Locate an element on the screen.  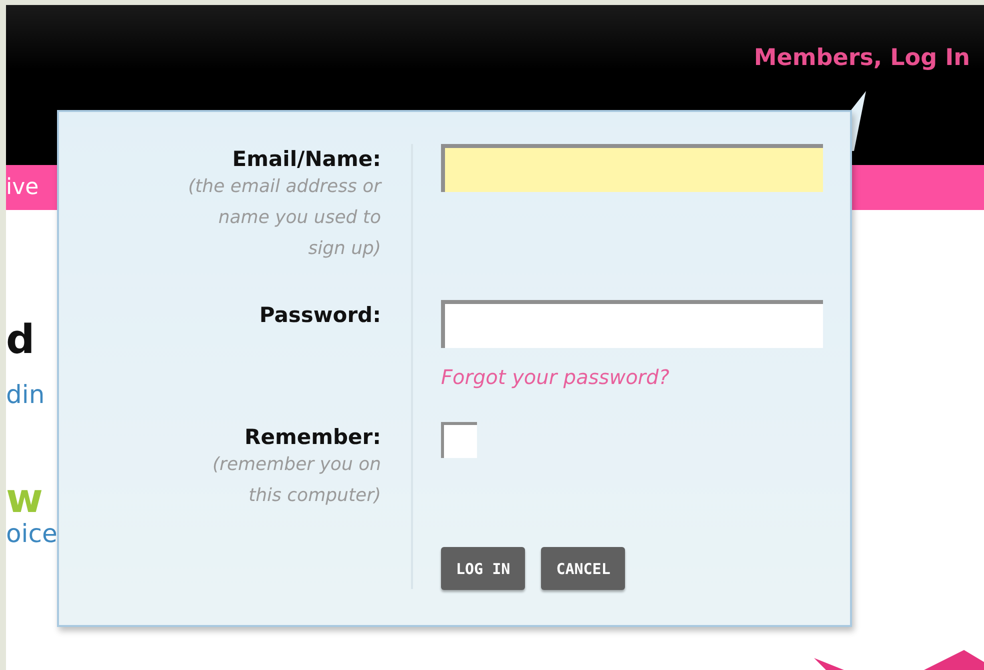
banner-text: ive is located at coordinates (22, 187).